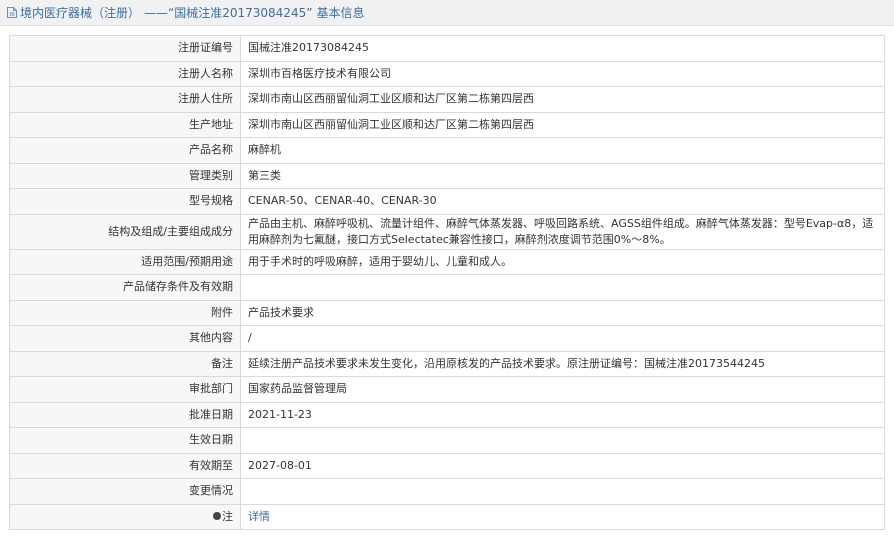  Describe the element at coordinates (125, 231) in the screenshot. I see `row-label: 结构及组成/主要组成成分` at that location.